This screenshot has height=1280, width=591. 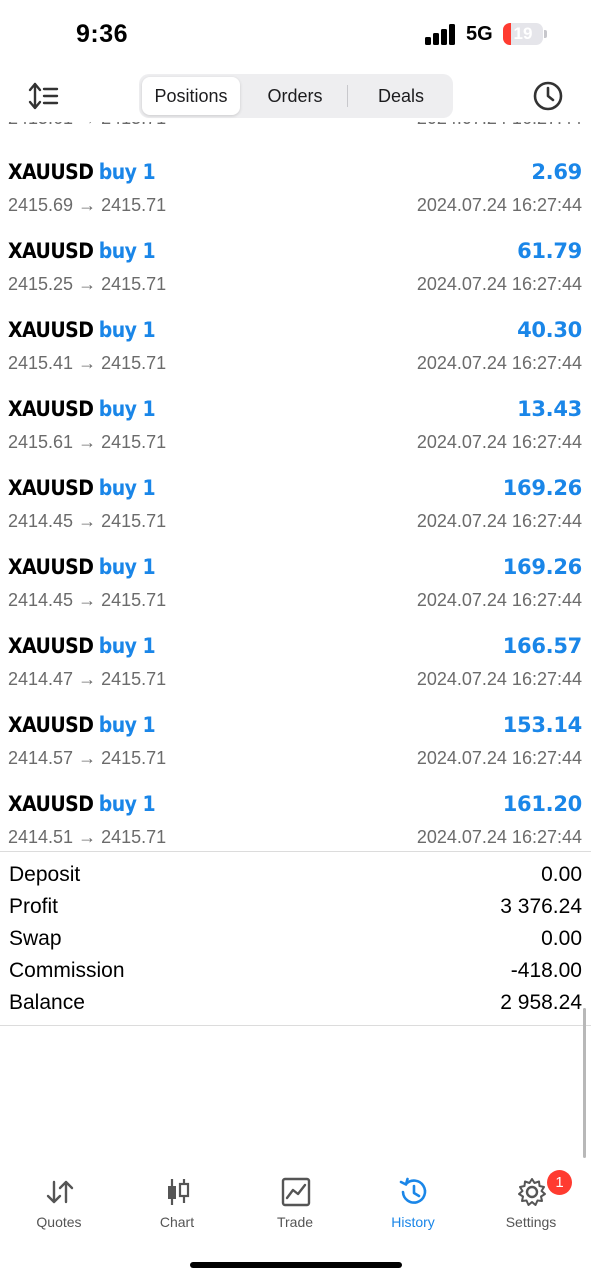 What do you see at coordinates (499, 125) in the screenshot?
I see `partial-time: 2024.07.24 16:27:44` at bounding box center [499, 125].